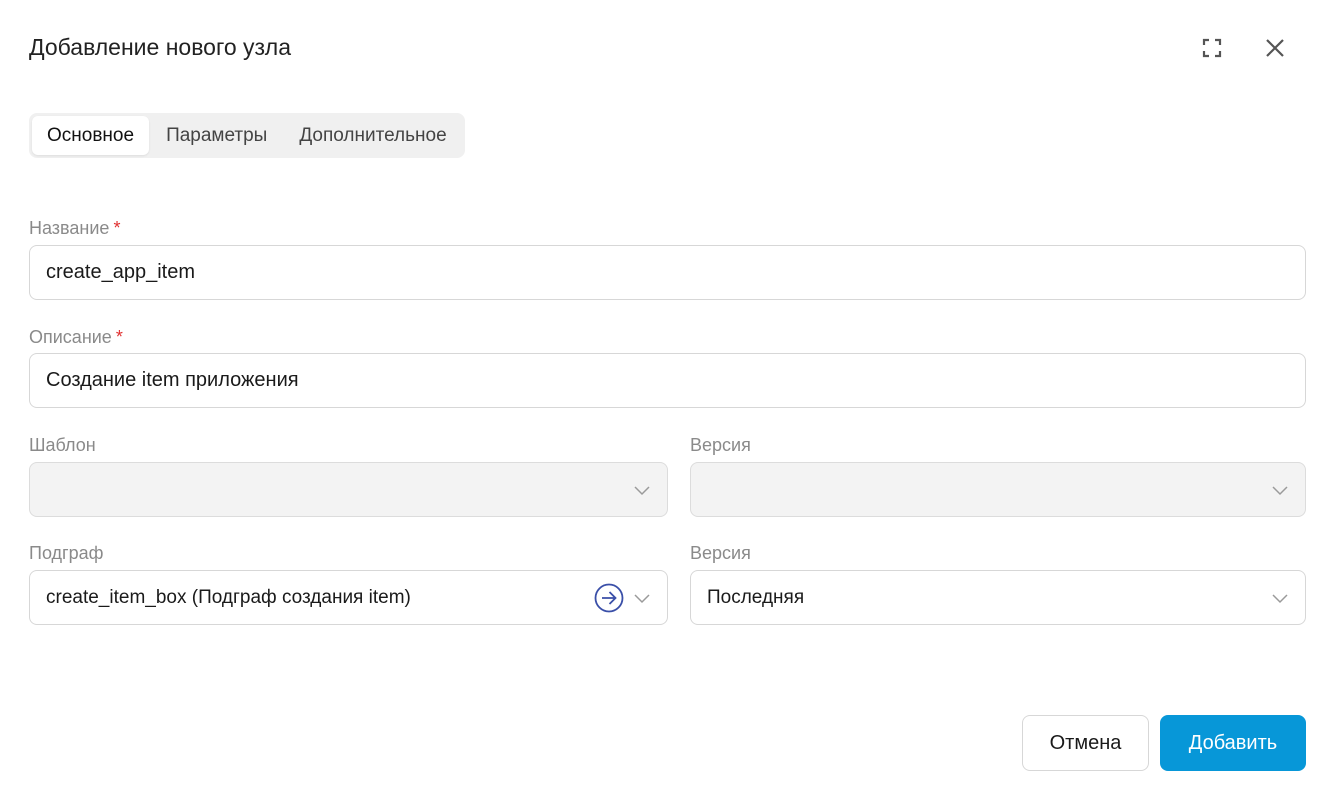 This screenshot has width=1330, height=787. I want to click on description-label: Описание *, so click(76, 337).